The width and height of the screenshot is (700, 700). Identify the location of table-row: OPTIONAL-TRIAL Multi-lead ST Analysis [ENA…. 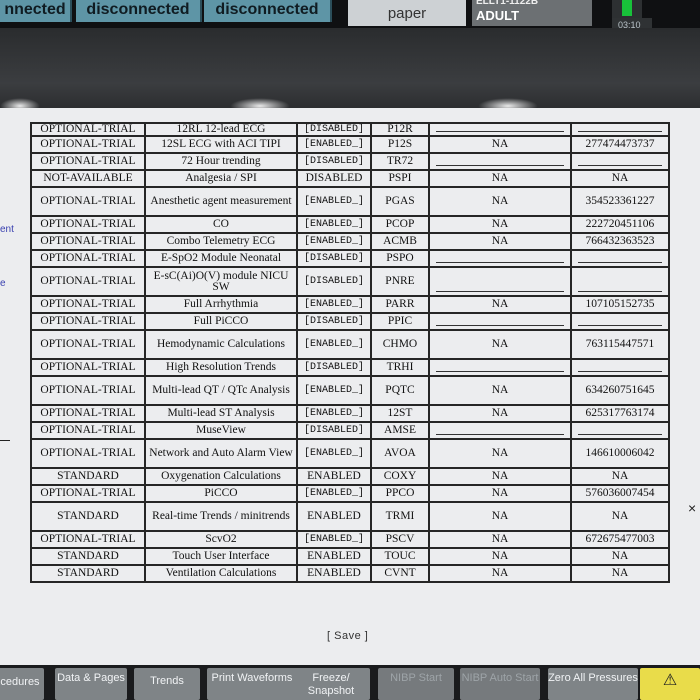
(350, 413).